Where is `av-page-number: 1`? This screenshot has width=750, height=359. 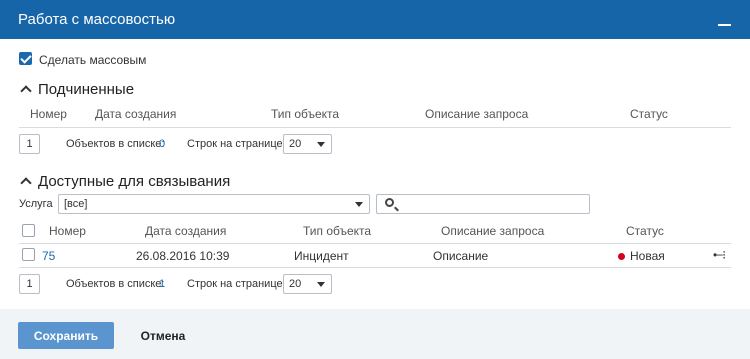 av-page-number: 1 is located at coordinates (29, 284).